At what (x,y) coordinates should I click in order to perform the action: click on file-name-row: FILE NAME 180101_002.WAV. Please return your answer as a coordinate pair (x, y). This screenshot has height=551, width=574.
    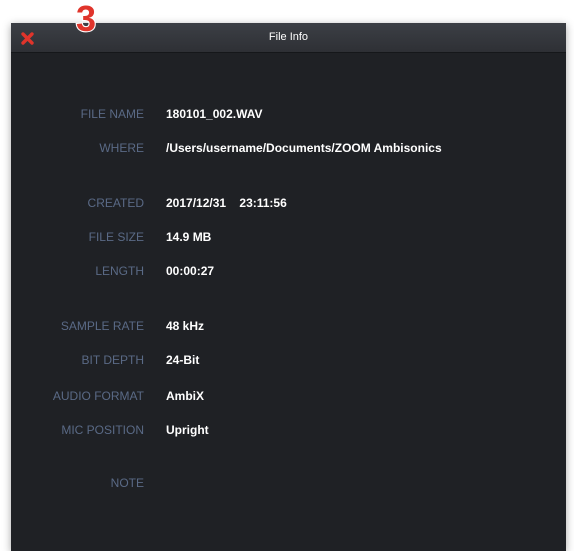
    Looking at the image, I should click on (288, 114).